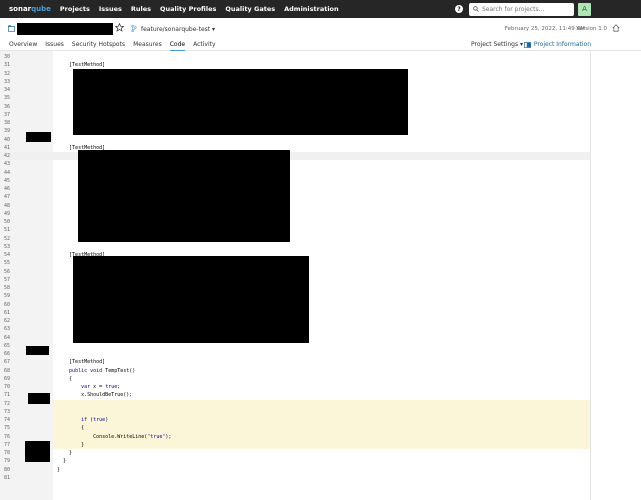 Image resolution: width=641 pixels, height=500 pixels. What do you see at coordinates (12, 156) in the screenshot?
I see `line-number: 42` at bounding box center [12, 156].